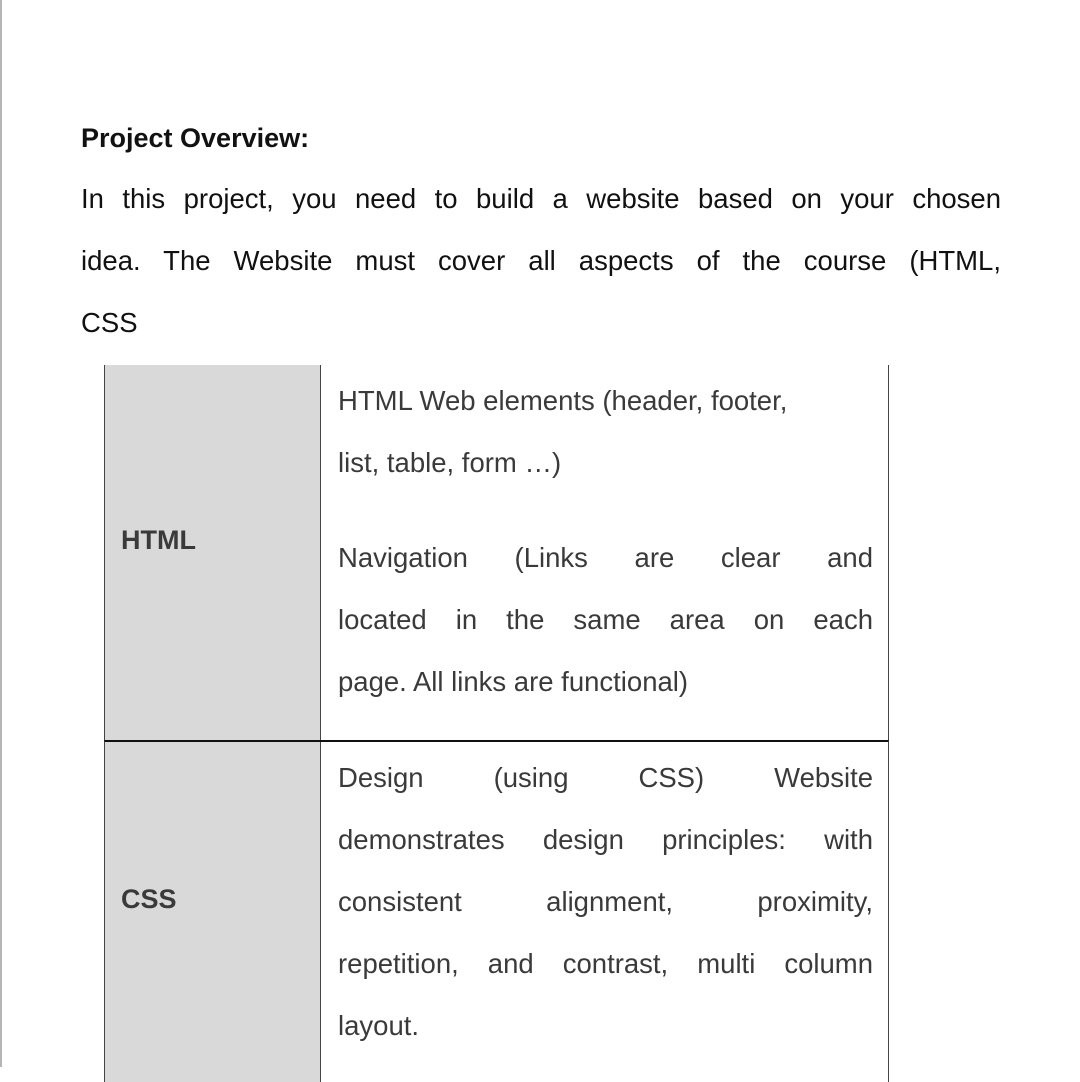 Image resolution: width=1080 pixels, height=1082 pixels. What do you see at coordinates (195, 138) in the screenshot?
I see `section-heading: Project Overview:` at bounding box center [195, 138].